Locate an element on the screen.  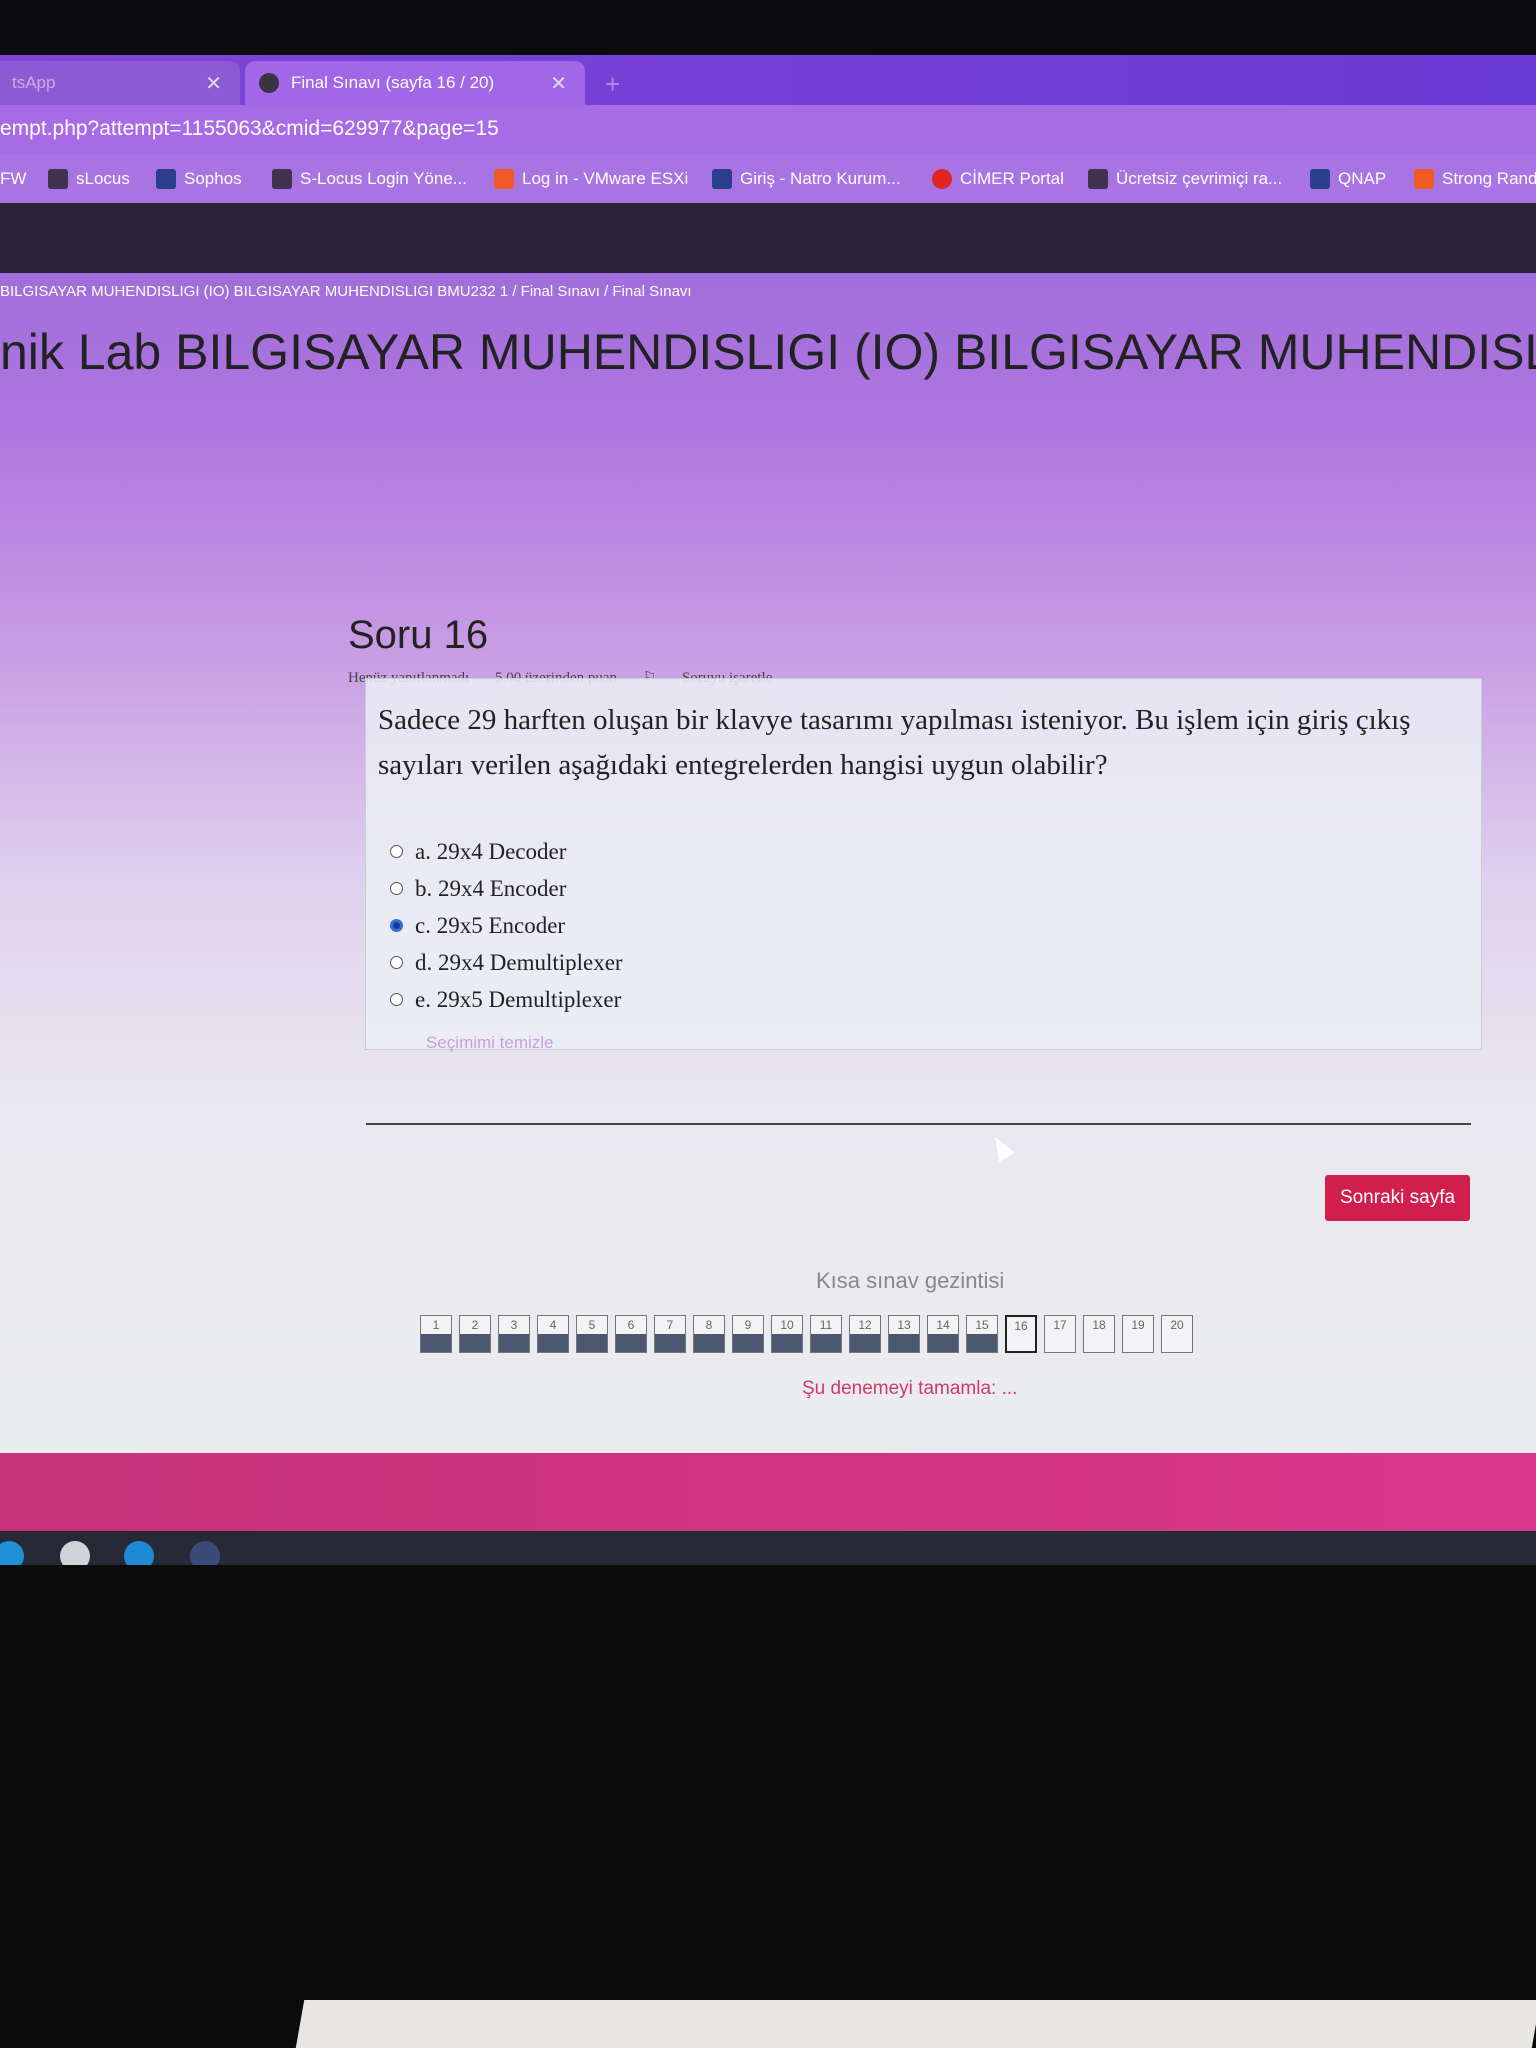
answer-option-c: c. 29x5 Encoder is located at coordinates (506, 925).